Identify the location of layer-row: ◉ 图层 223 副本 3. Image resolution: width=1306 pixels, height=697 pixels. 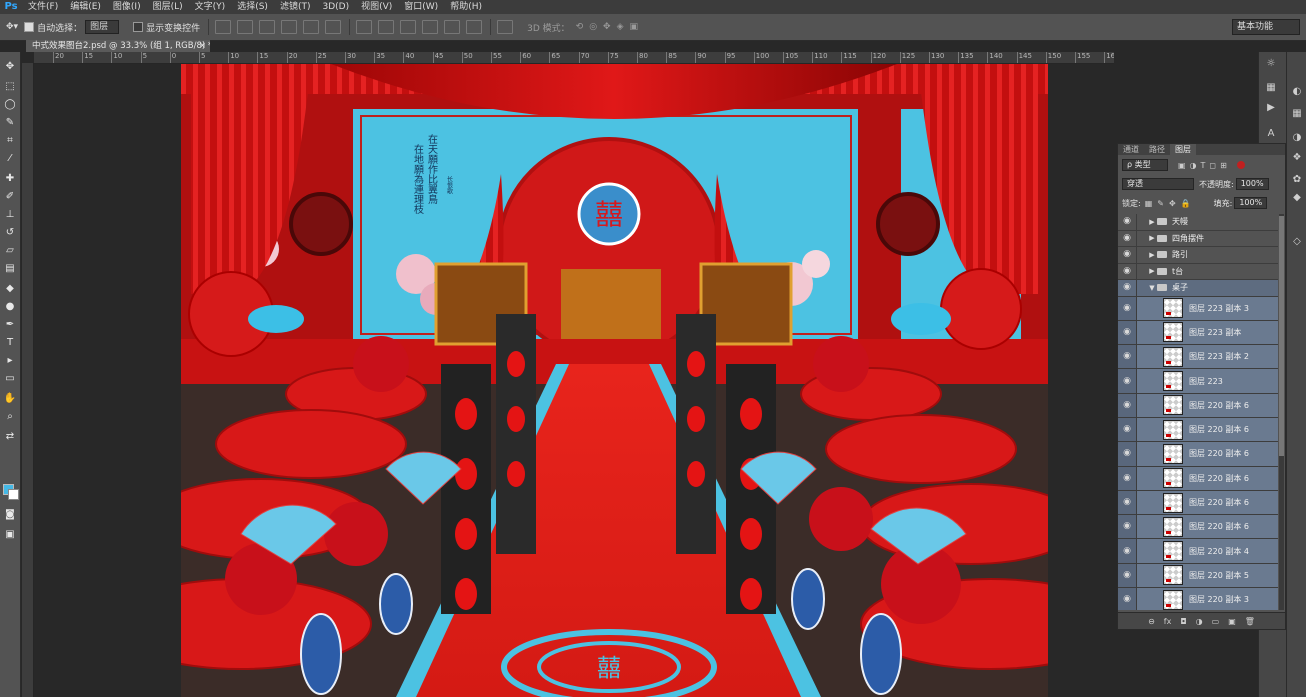
(1198, 308).